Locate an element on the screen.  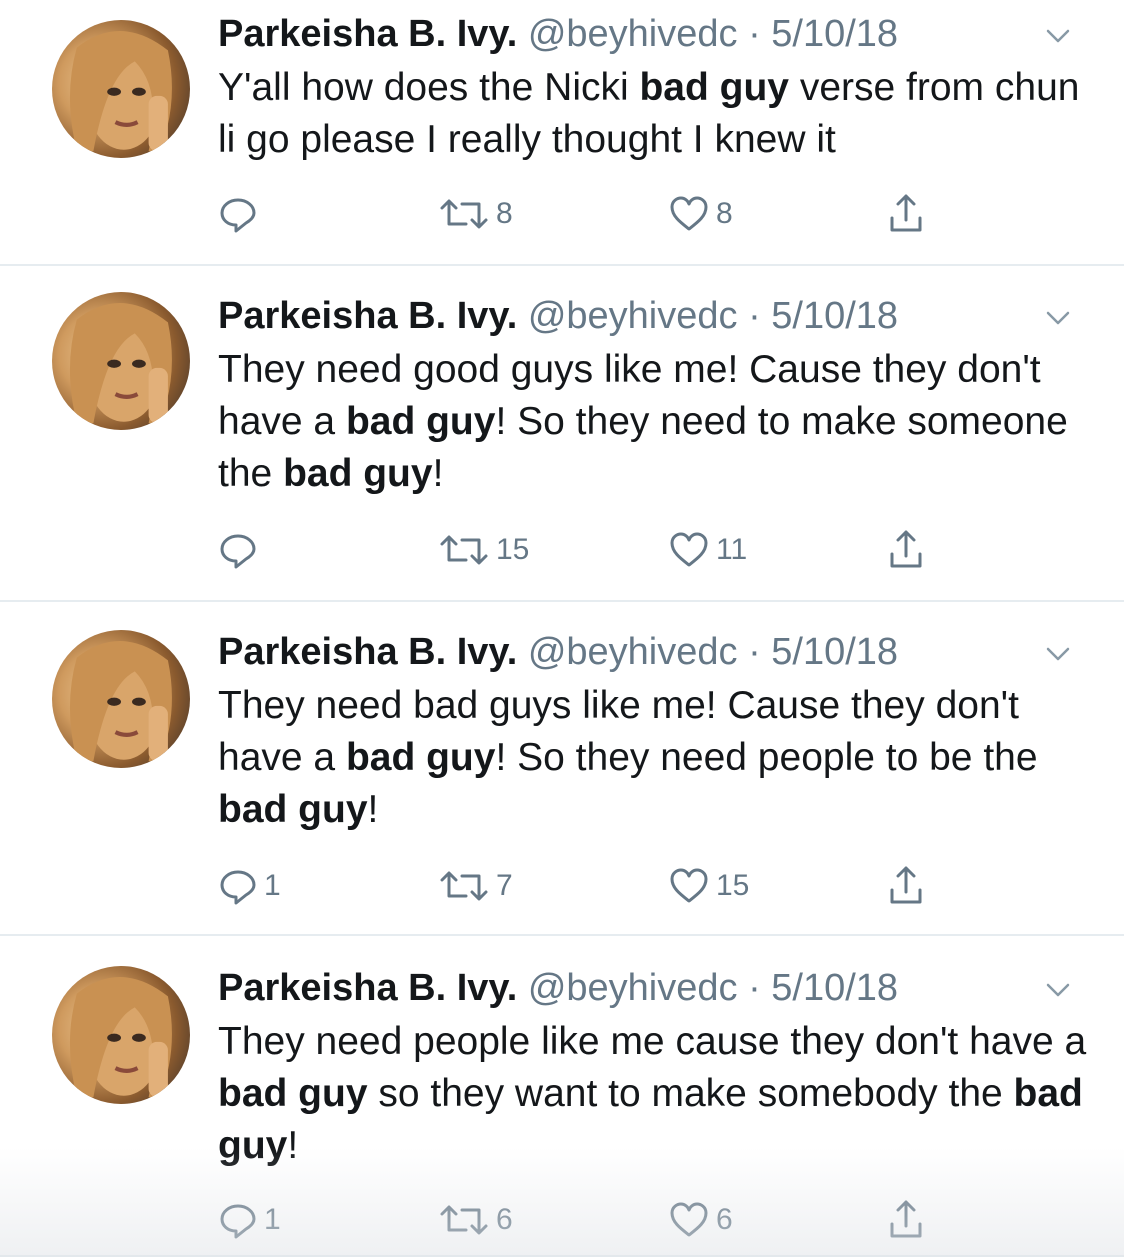
retweet-count: 8 is located at coordinates (504, 213).